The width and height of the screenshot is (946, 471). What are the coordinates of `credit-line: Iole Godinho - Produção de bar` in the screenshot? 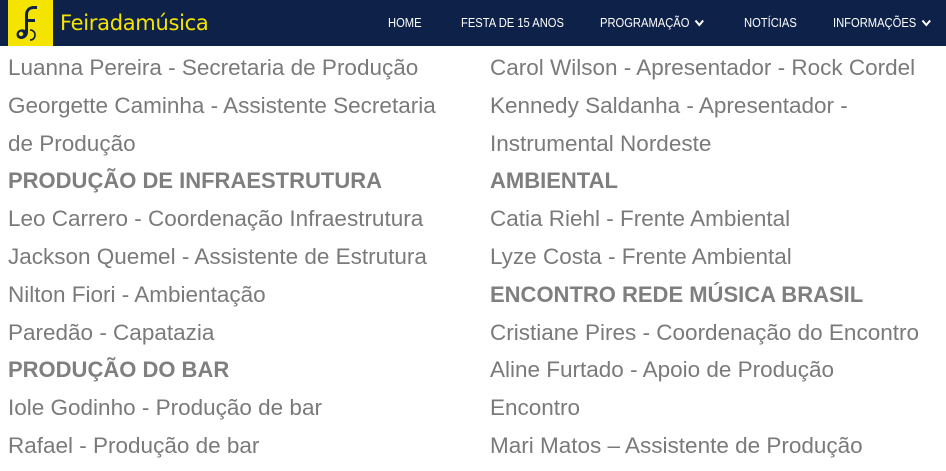 It's located at (165, 408).